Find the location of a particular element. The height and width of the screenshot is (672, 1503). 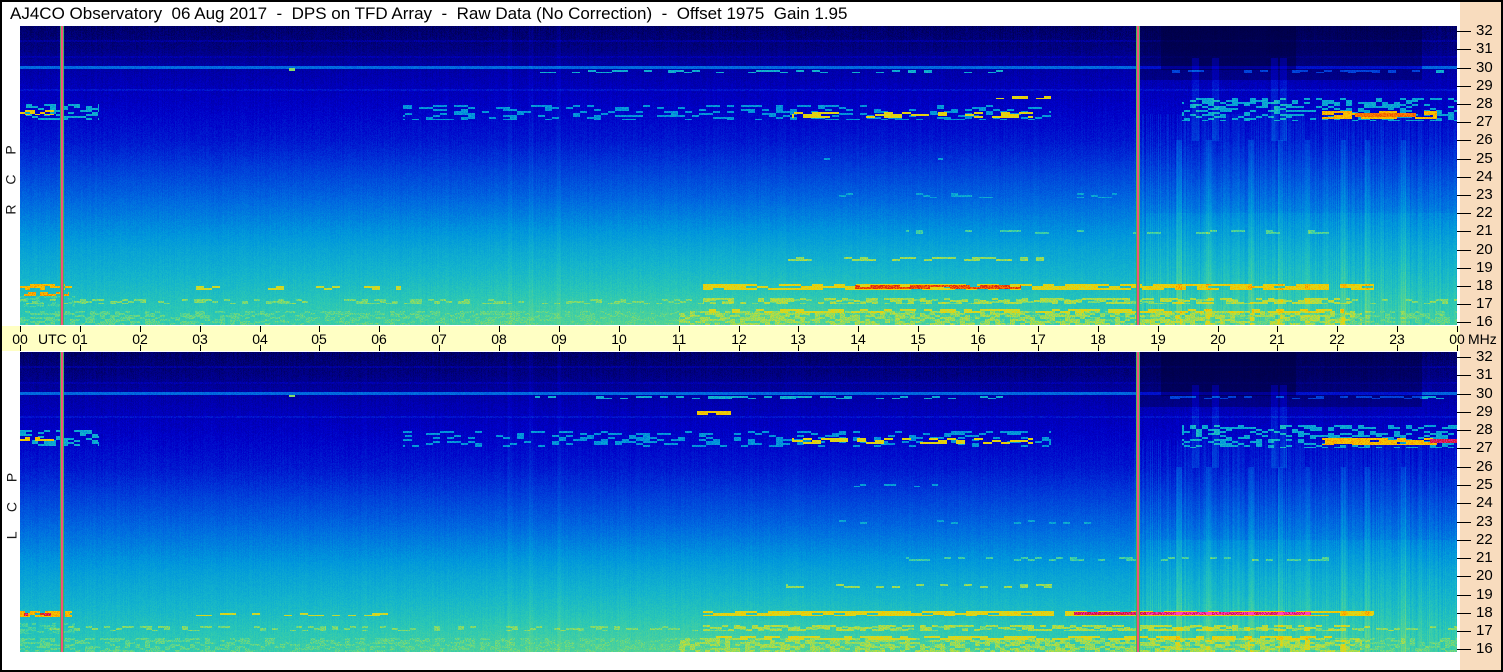

rcp-panel-label: R C P is located at coordinates (11, 175).